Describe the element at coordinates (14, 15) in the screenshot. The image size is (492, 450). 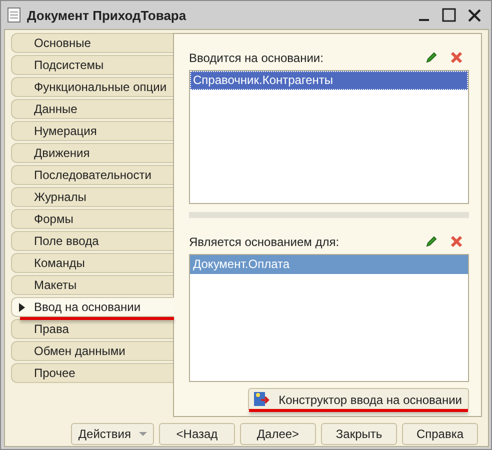
I see `document-icon` at that location.